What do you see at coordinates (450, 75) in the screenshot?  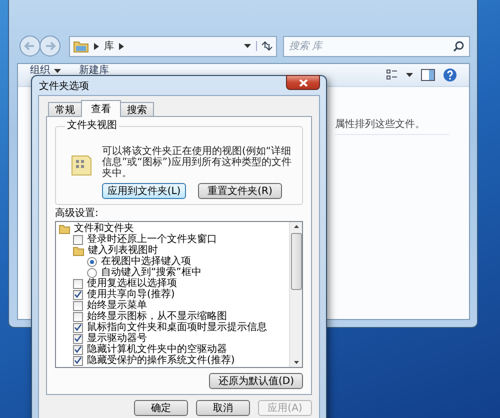 I see `help-icon` at bounding box center [450, 75].